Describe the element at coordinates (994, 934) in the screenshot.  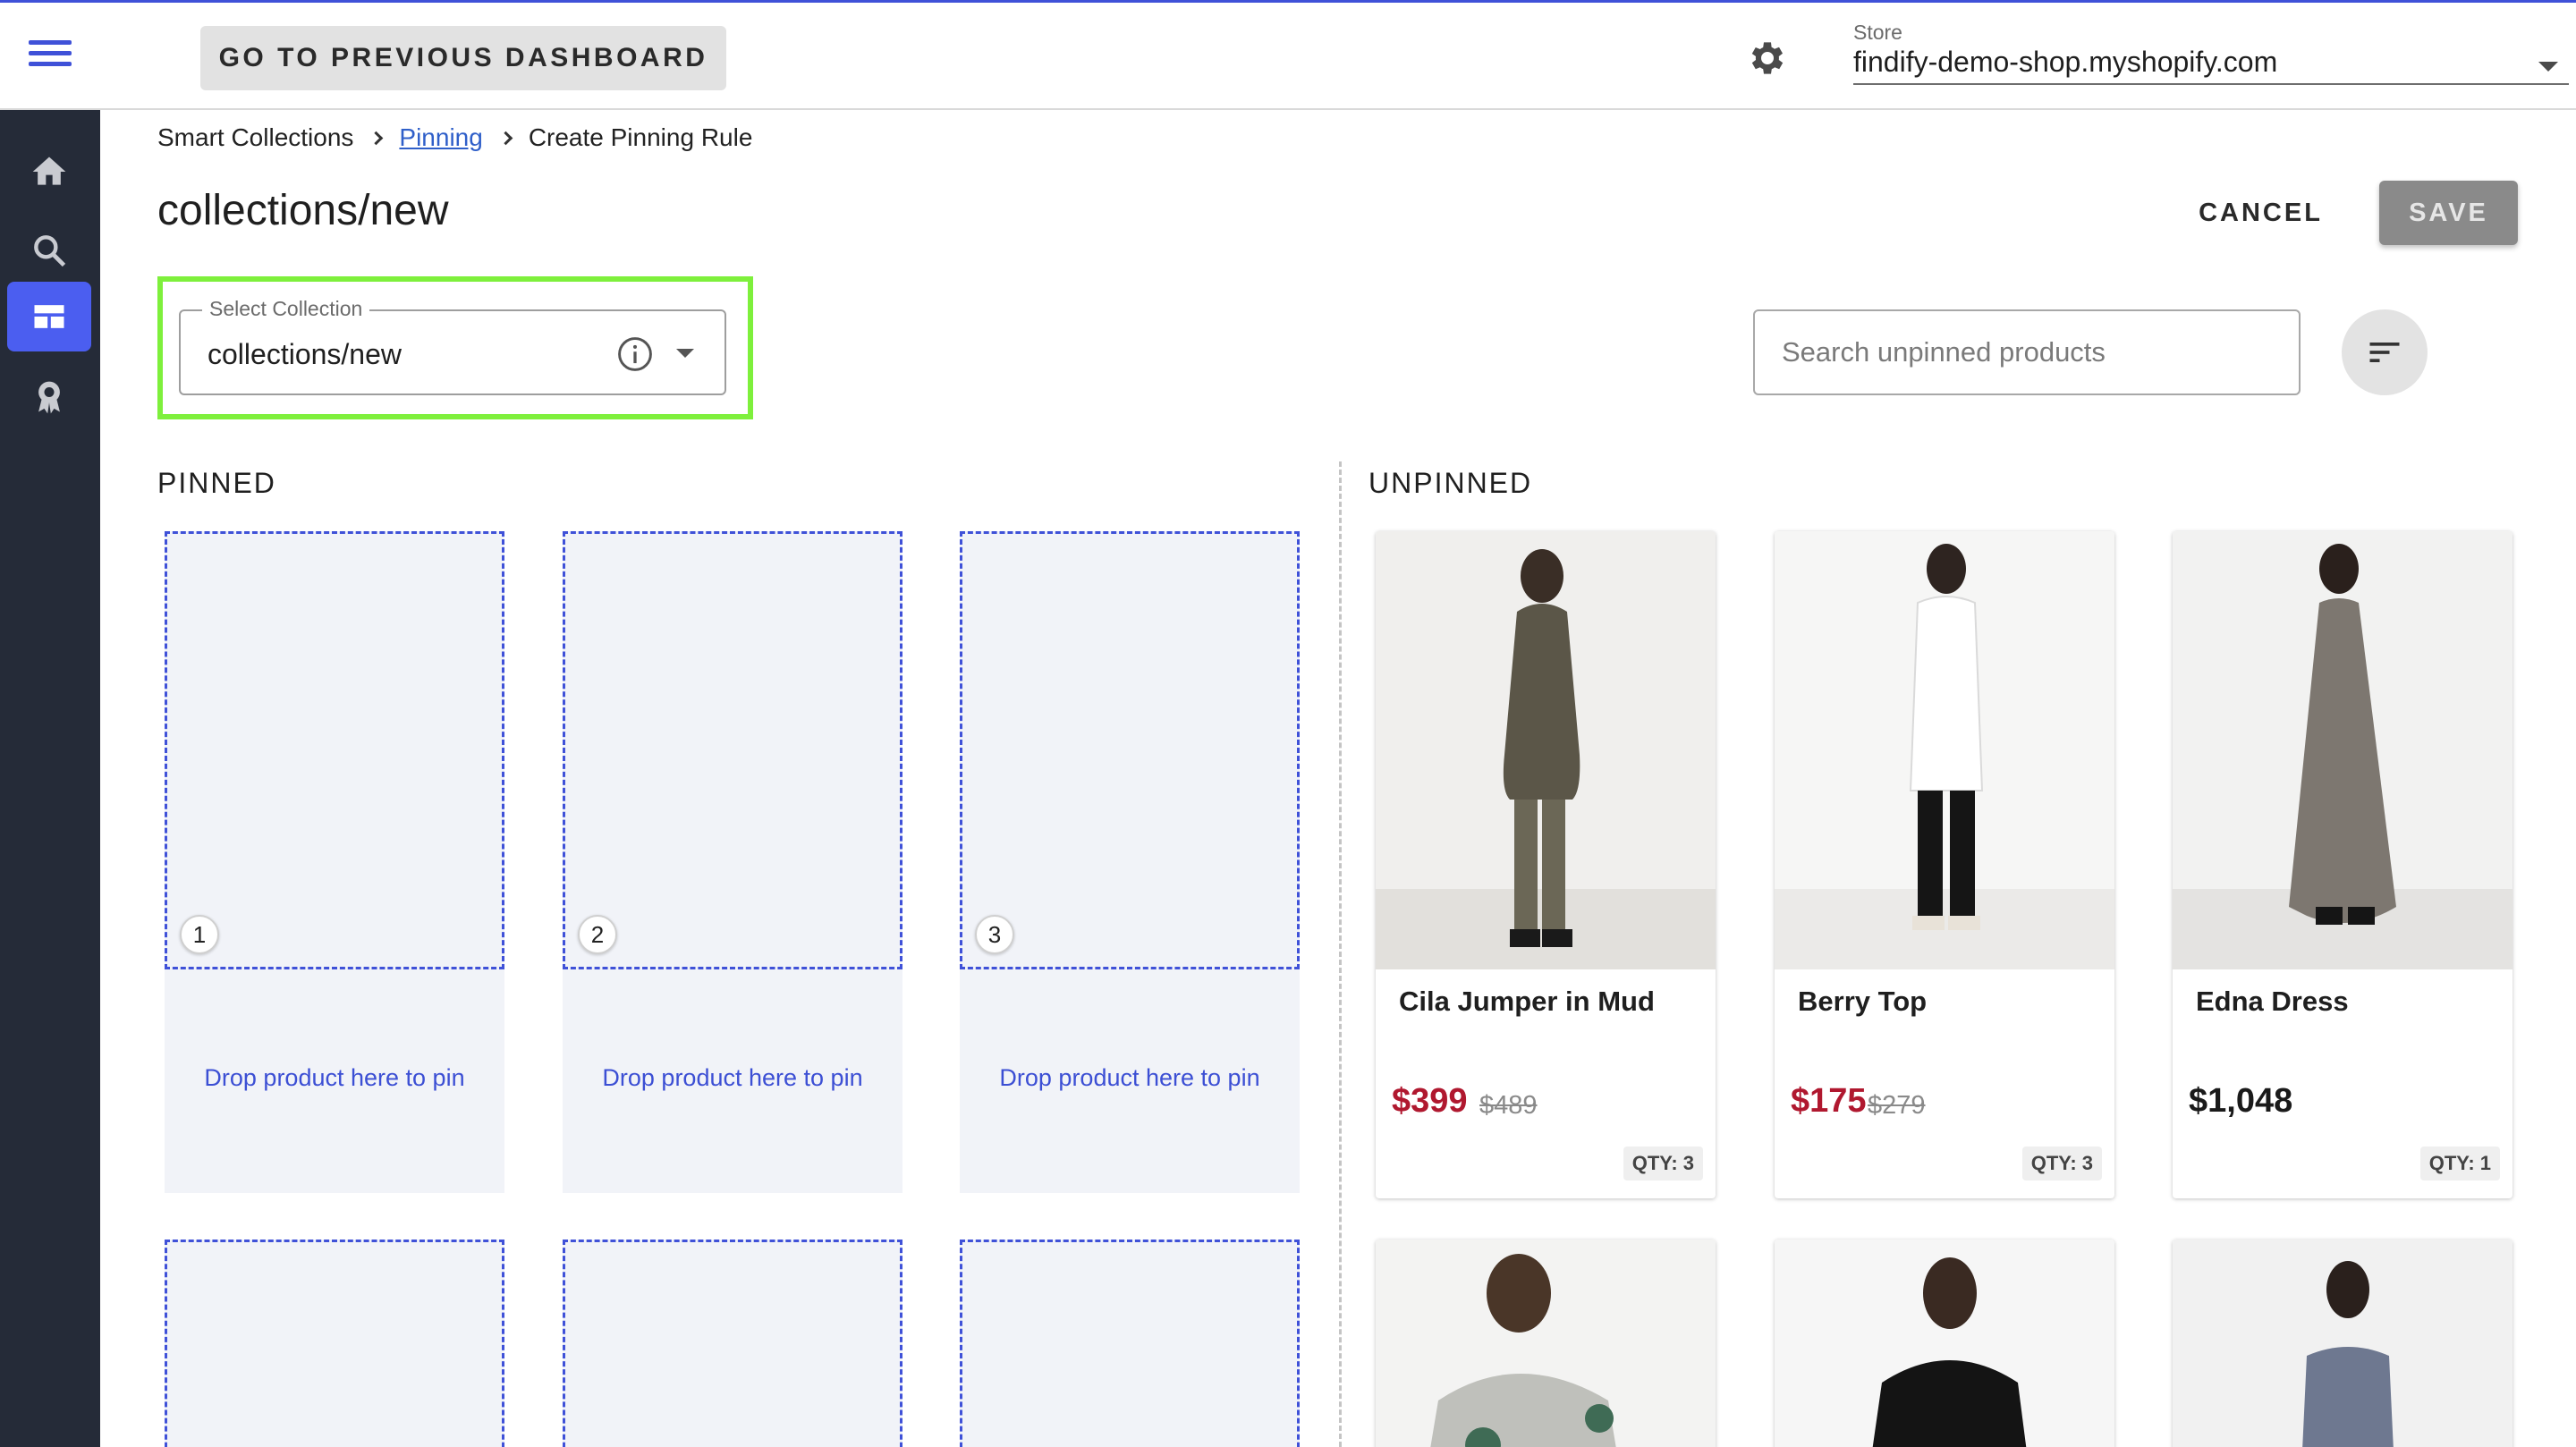
I see `pin-position-number: 3` at that location.